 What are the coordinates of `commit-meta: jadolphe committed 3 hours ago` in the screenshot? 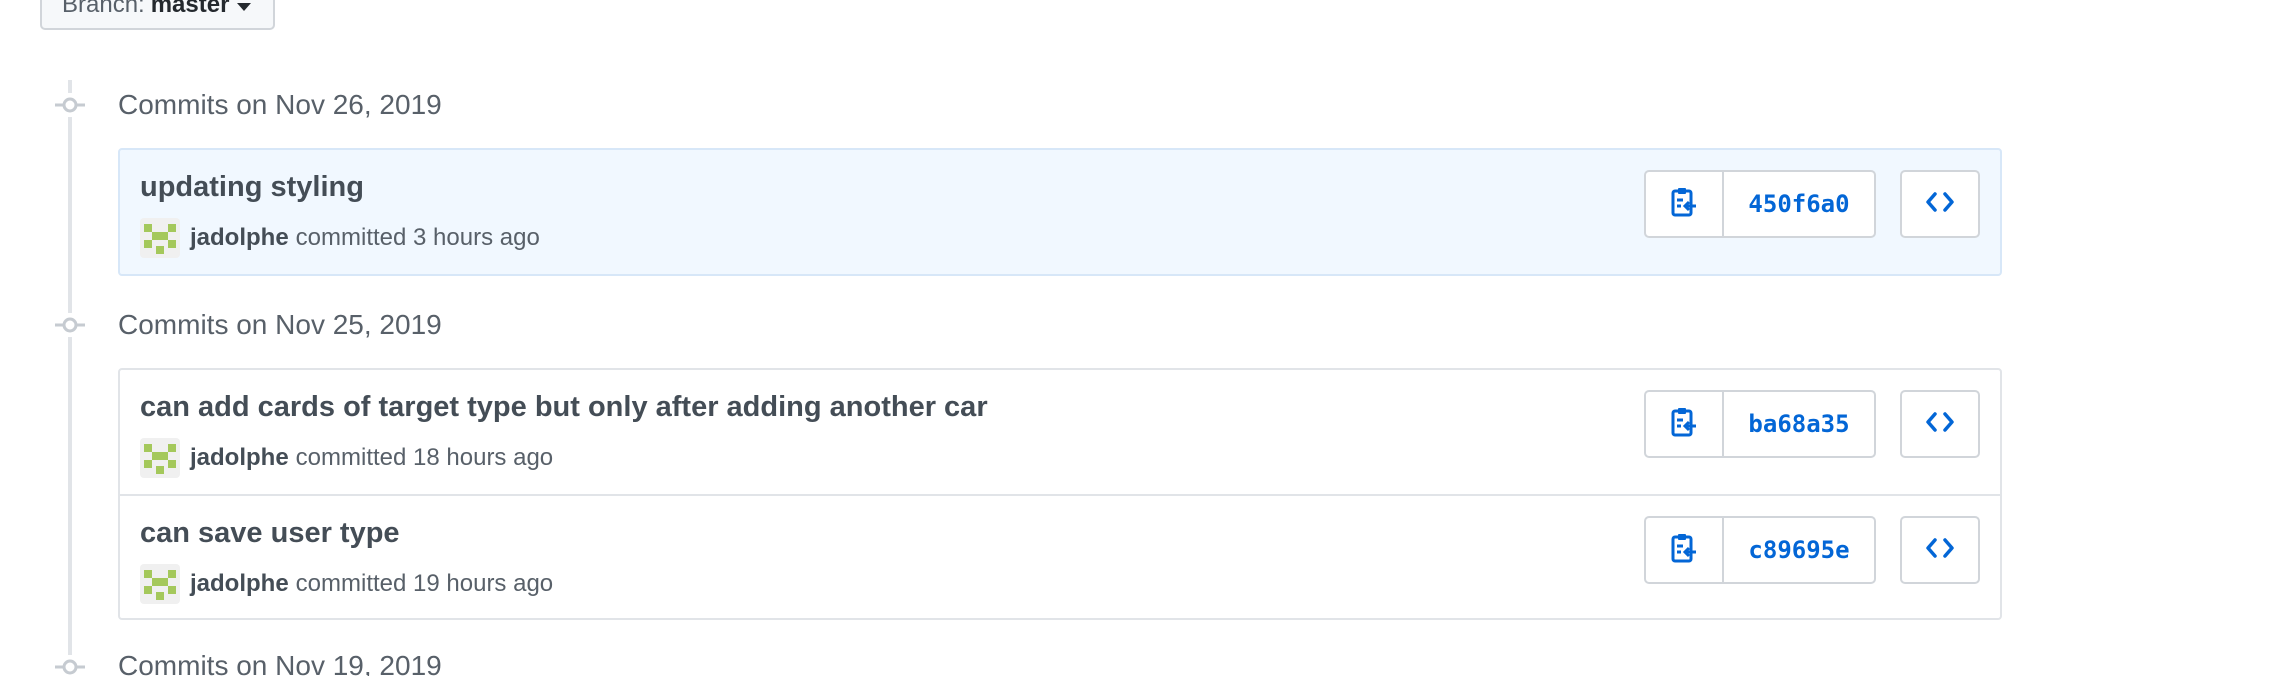 It's located at (340, 238).